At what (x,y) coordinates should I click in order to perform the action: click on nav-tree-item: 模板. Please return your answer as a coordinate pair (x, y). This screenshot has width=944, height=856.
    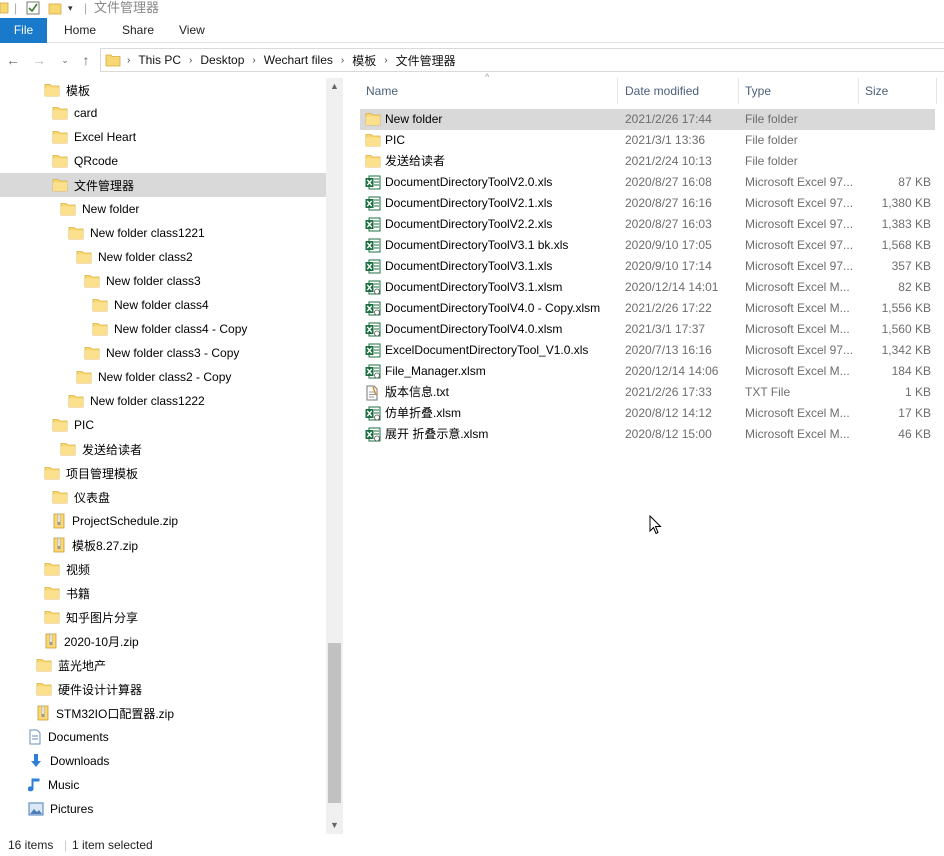
    Looking at the image, I should click on (163, 90).